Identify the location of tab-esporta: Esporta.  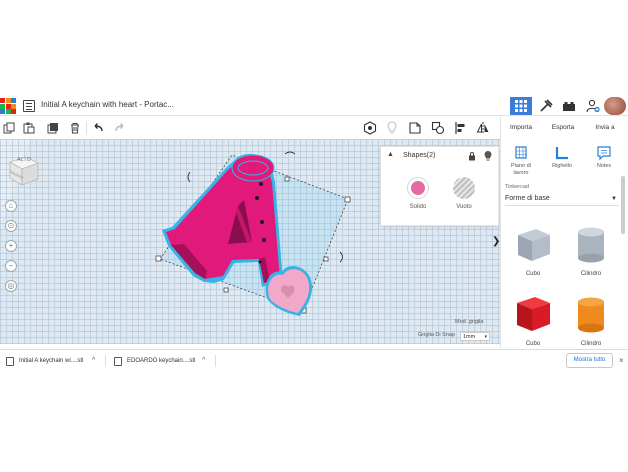
(563, 128).